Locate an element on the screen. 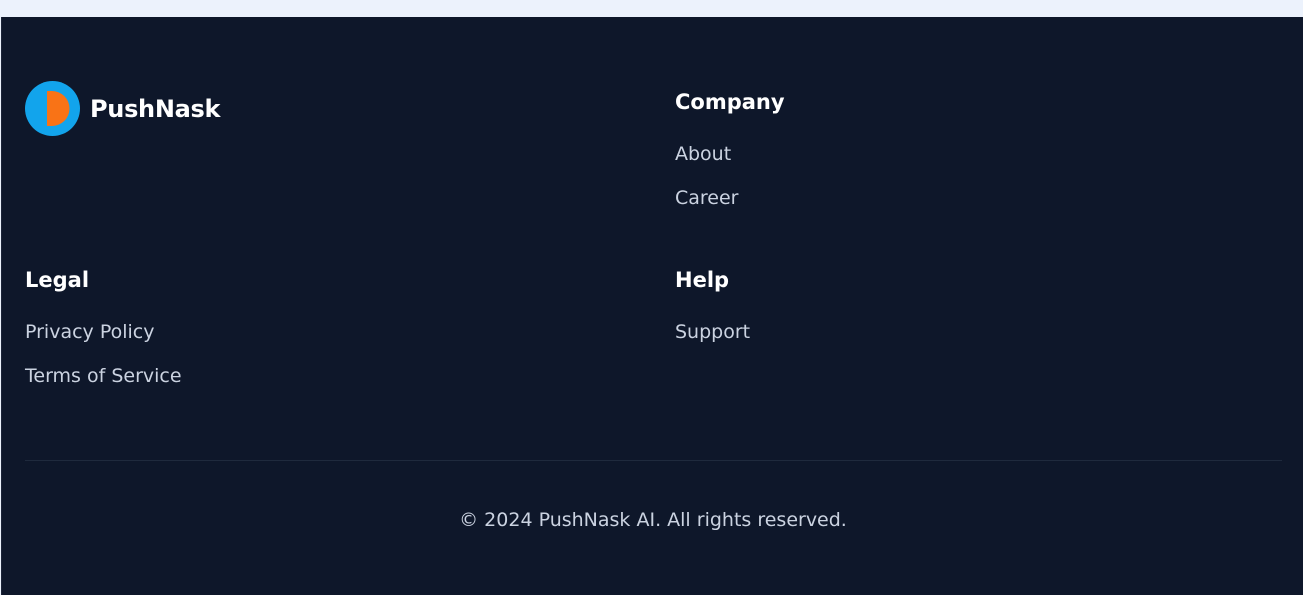  footer-divider is located at coordinates (653, 460).